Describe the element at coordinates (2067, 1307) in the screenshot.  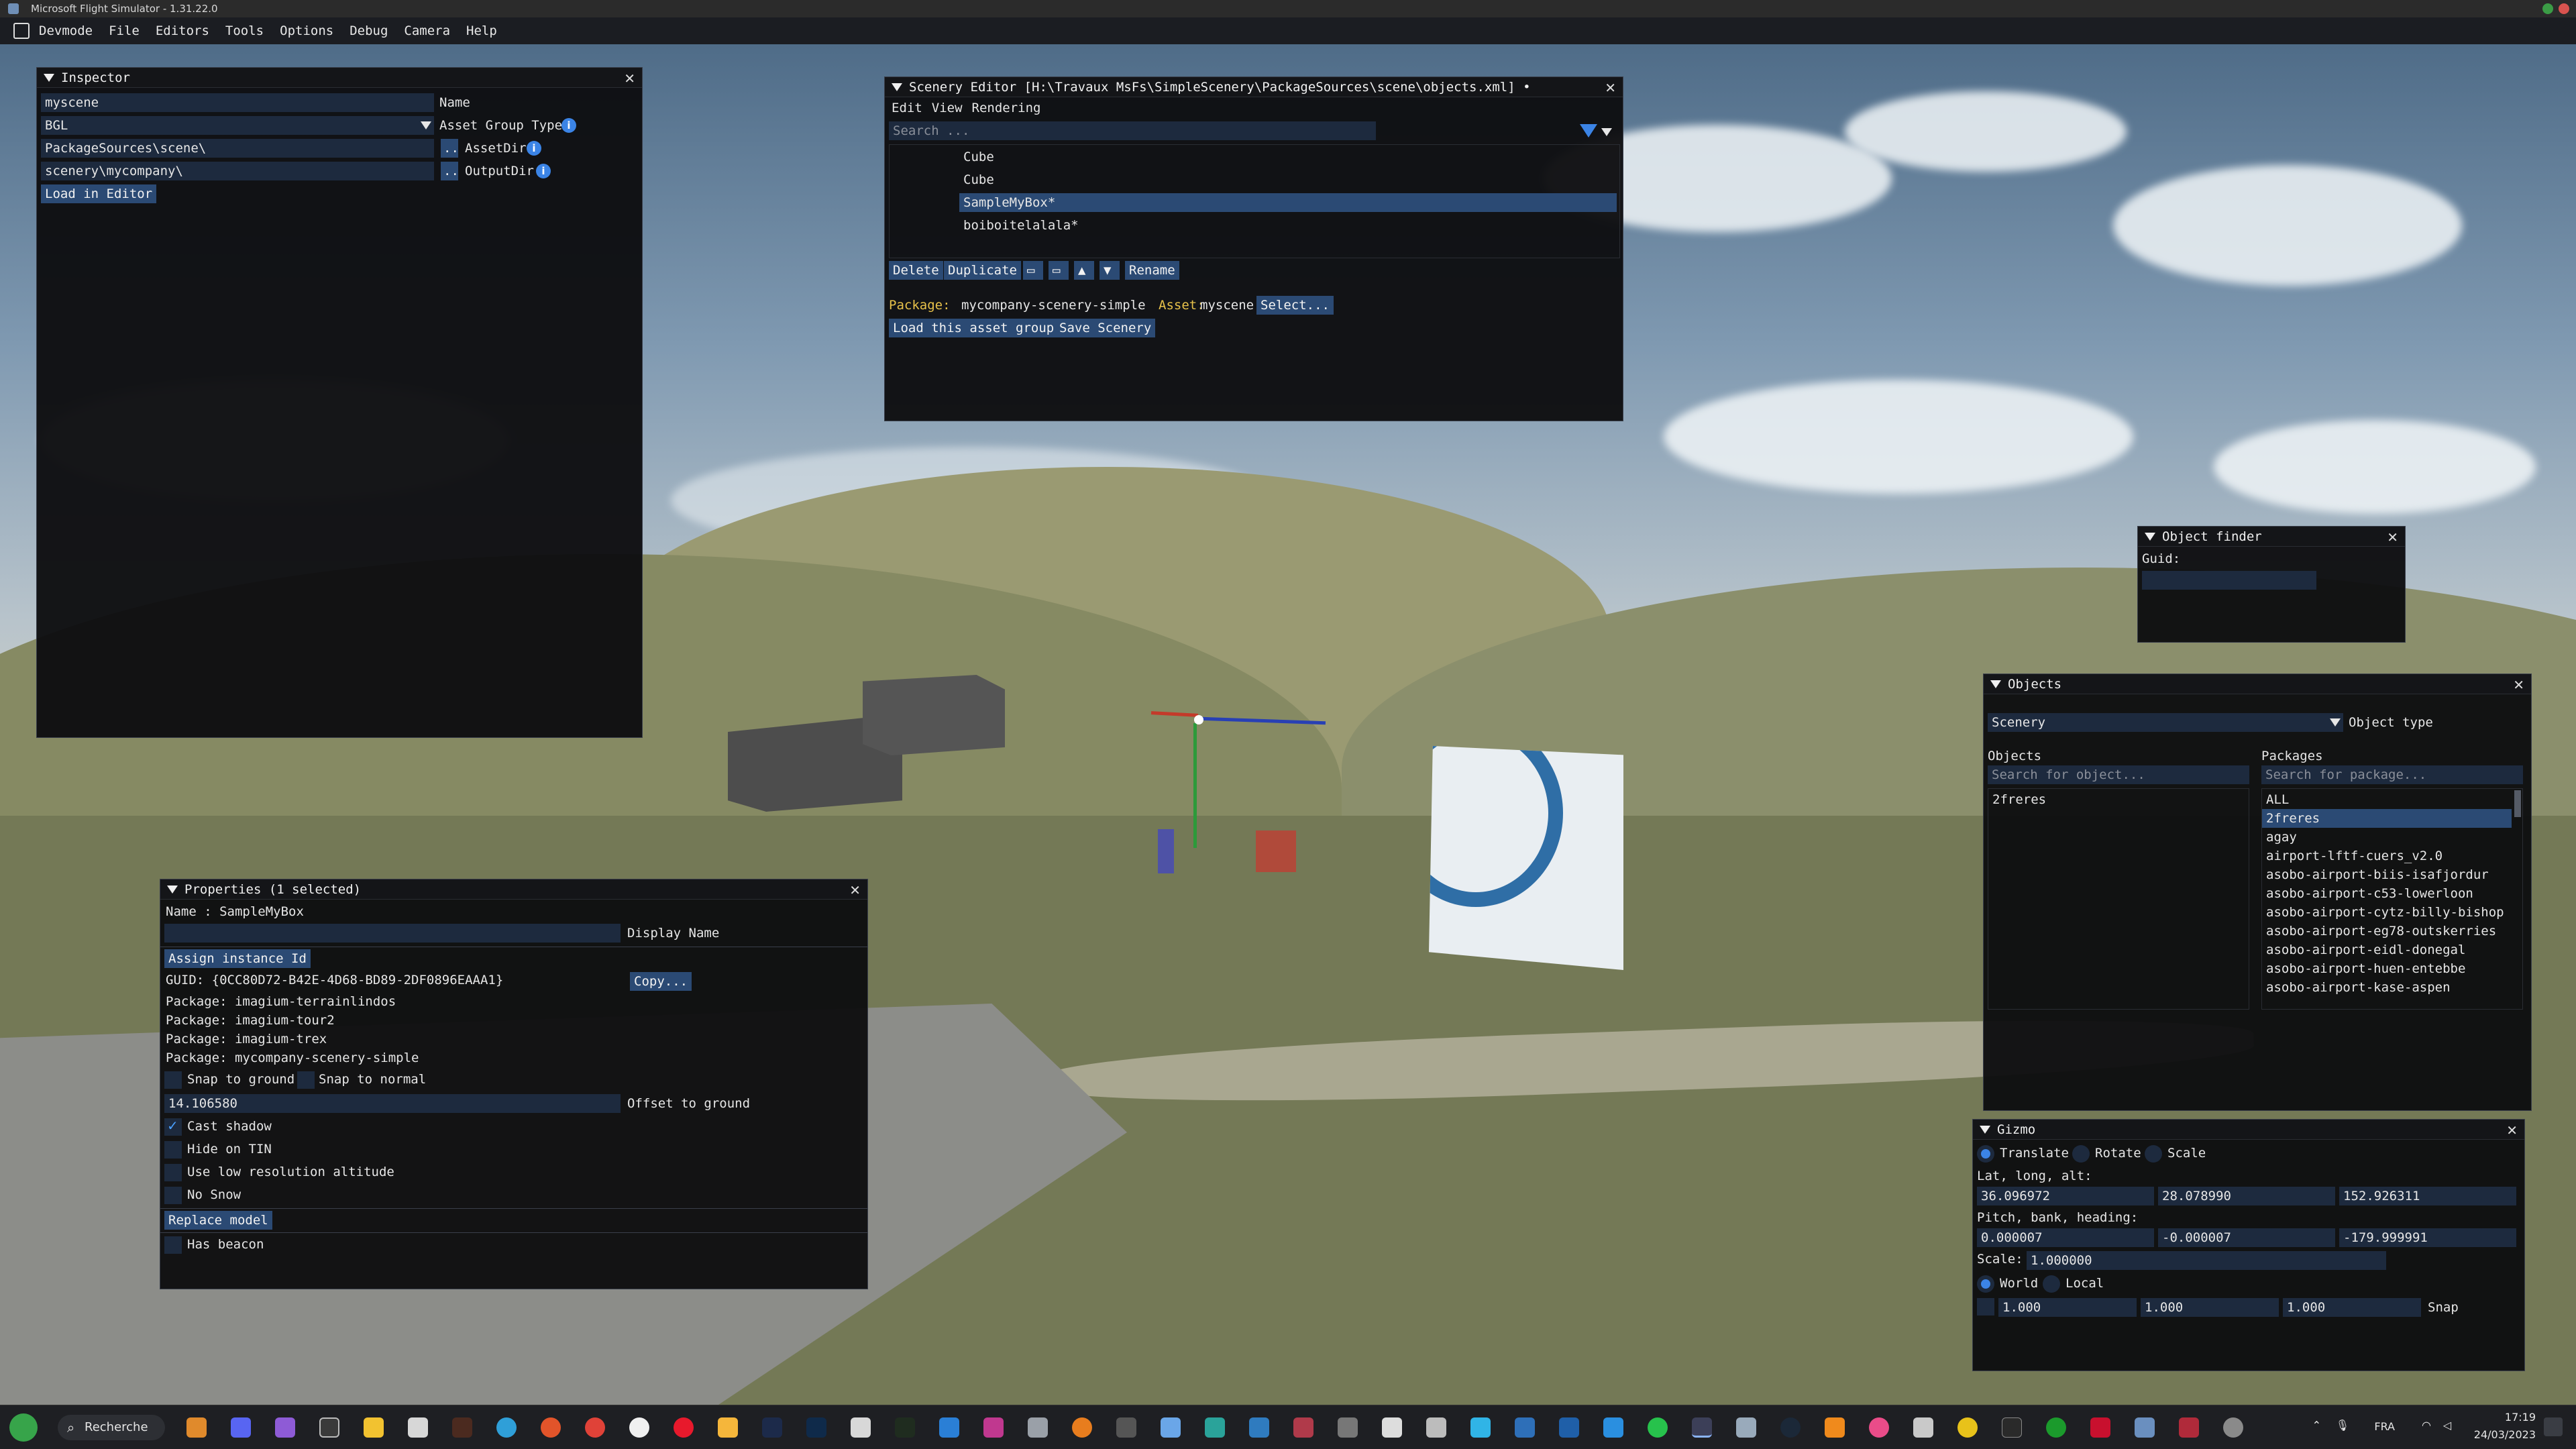
I see `snap-x-input: 1.000` at that location.